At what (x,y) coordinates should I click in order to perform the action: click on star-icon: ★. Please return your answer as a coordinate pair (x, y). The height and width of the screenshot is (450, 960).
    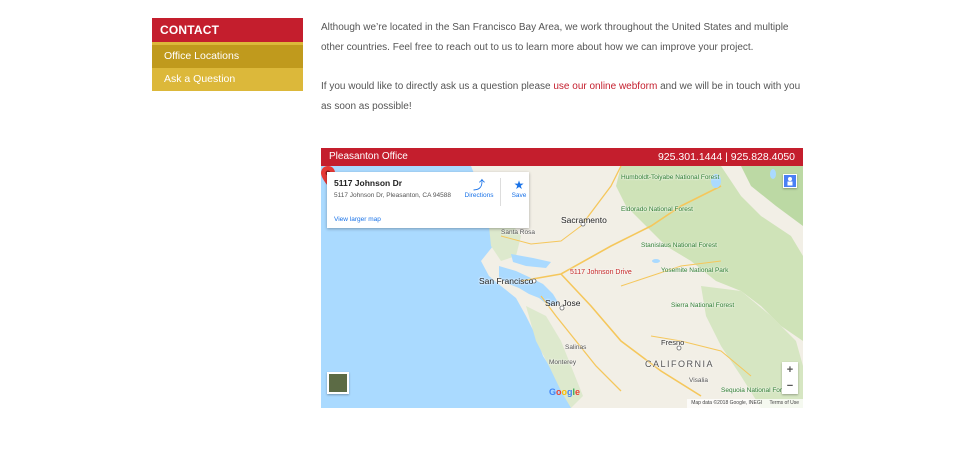
    Looking at the image, I should click on (519, 185).